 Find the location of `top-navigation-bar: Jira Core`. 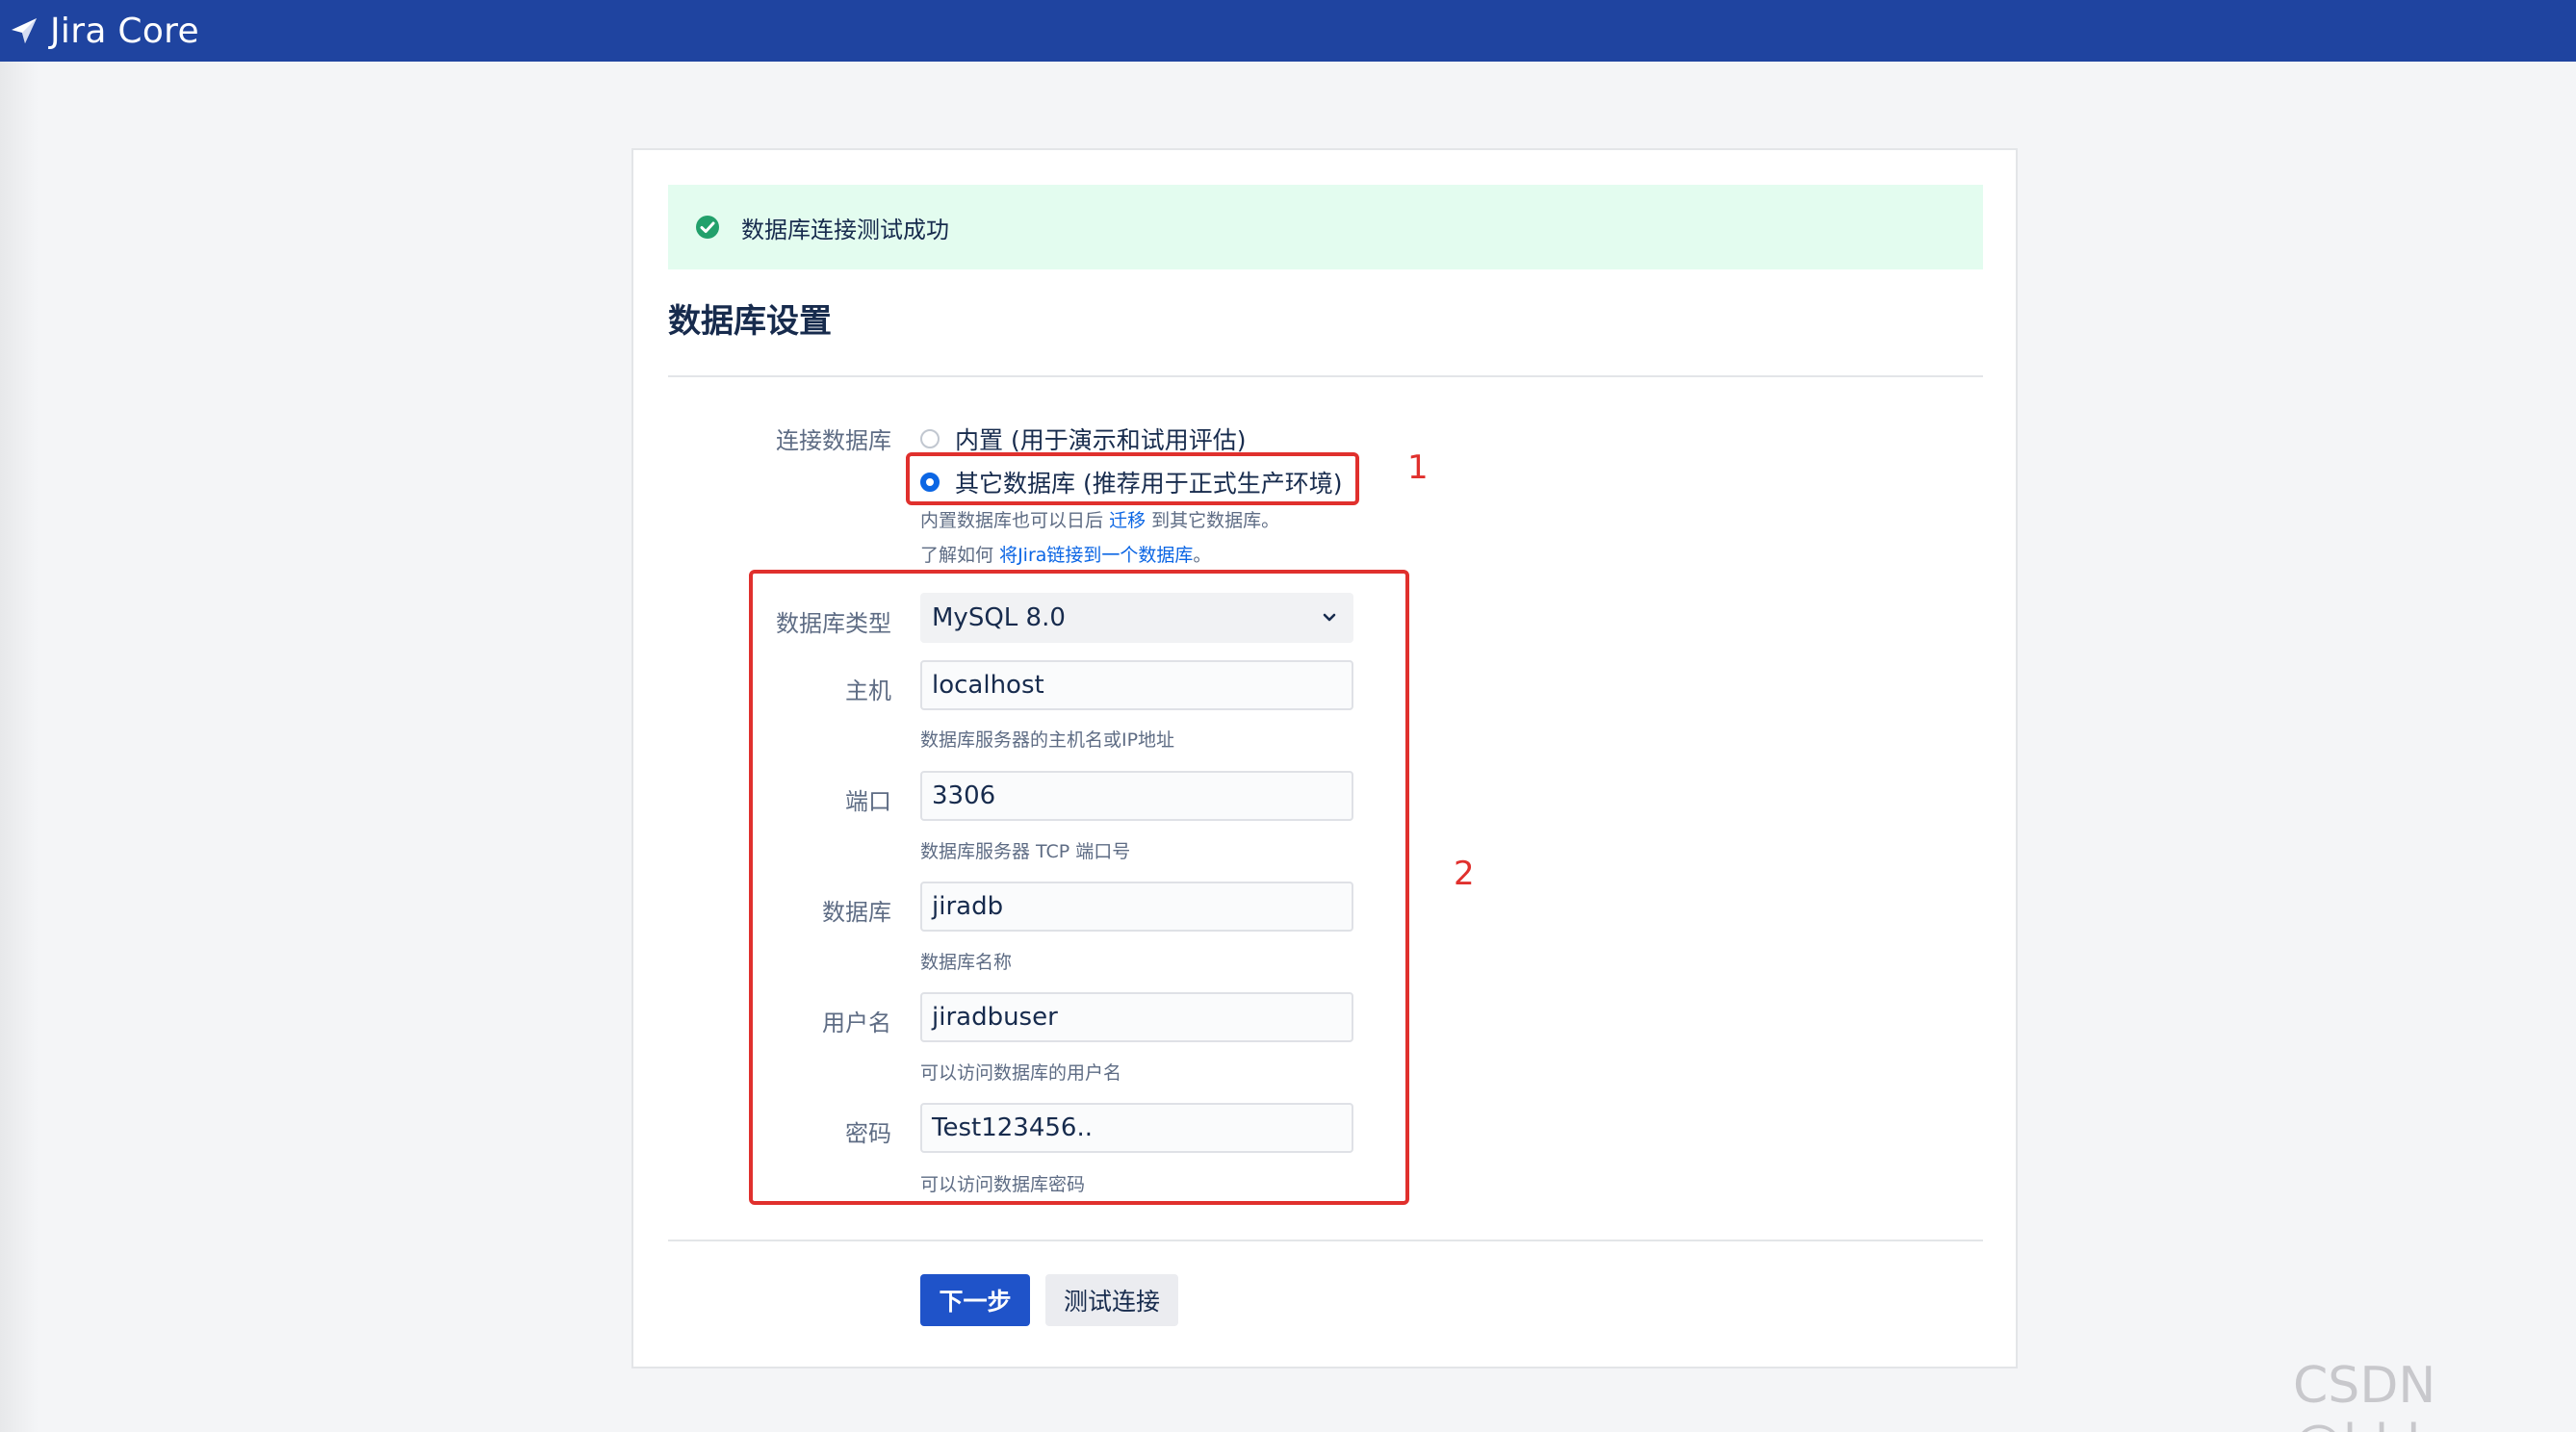

top-navigation-bar: Jira Core is located at coordinates (1288, 31).